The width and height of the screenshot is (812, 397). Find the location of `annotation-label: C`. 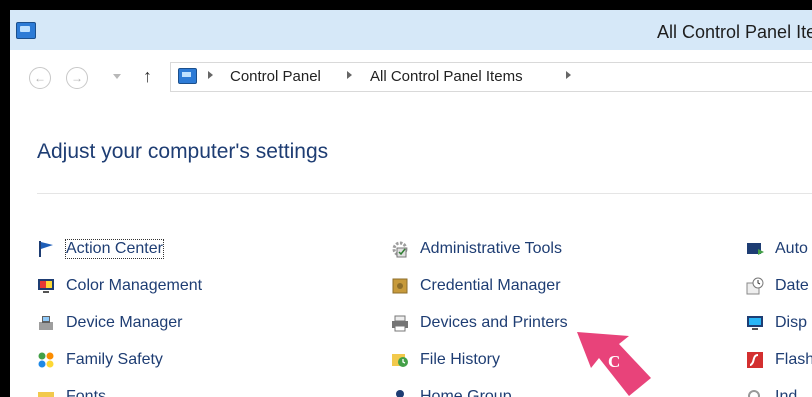

annotation-label: C is located at coordinates (614, 361).